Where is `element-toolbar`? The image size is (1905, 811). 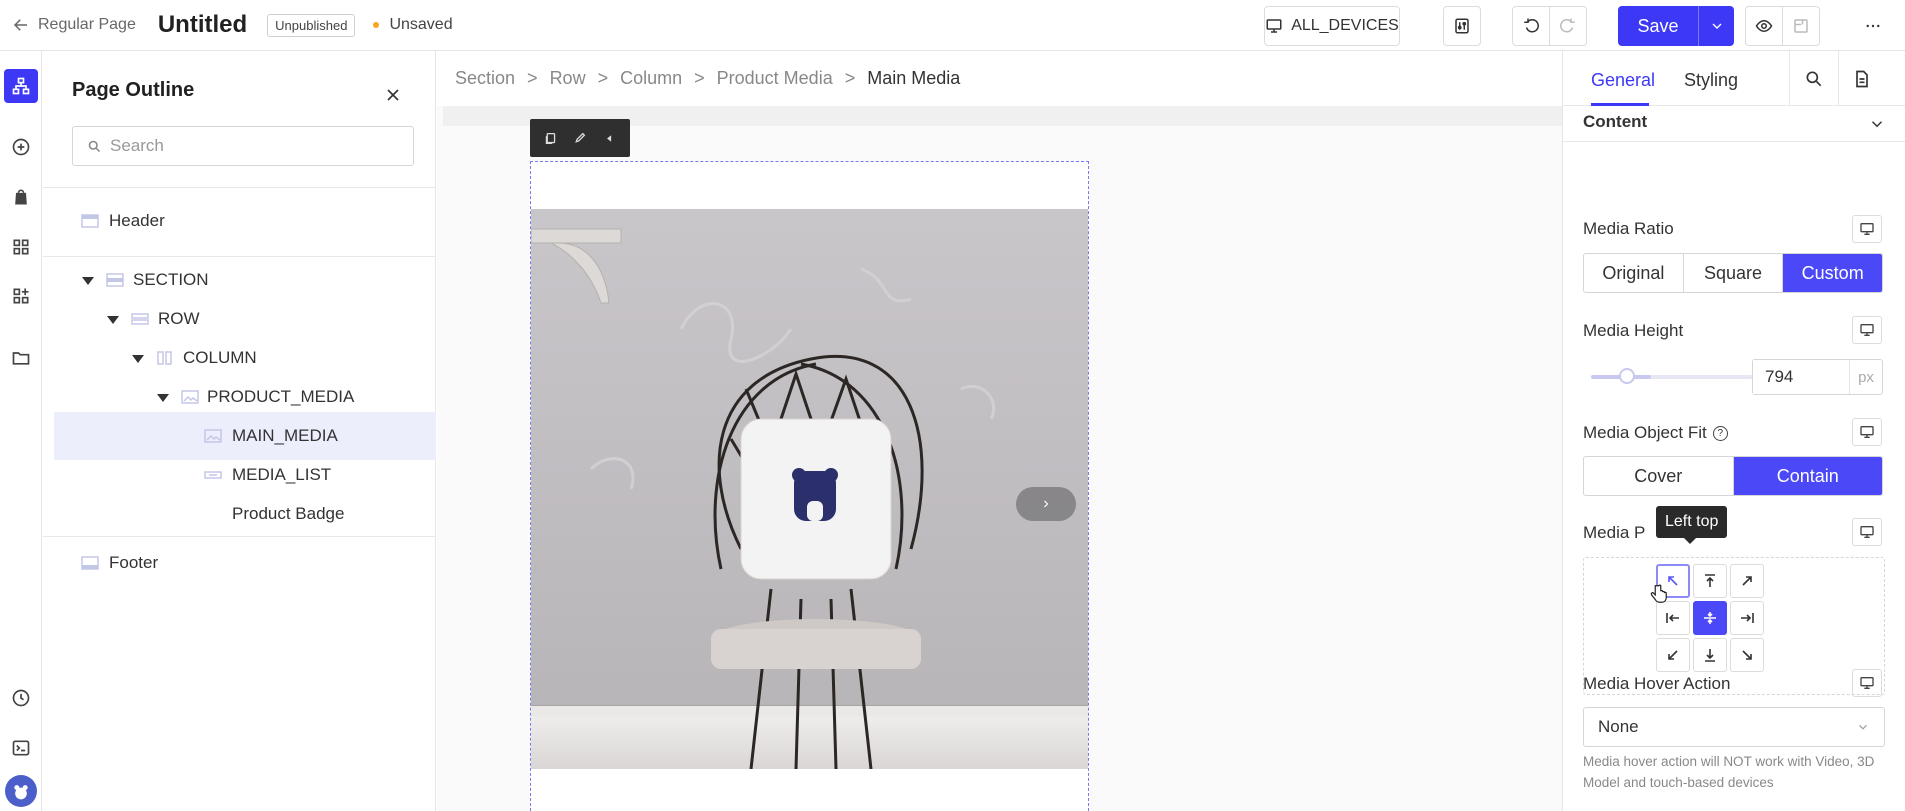
element-toolbar is located at coordinates (580, 138).